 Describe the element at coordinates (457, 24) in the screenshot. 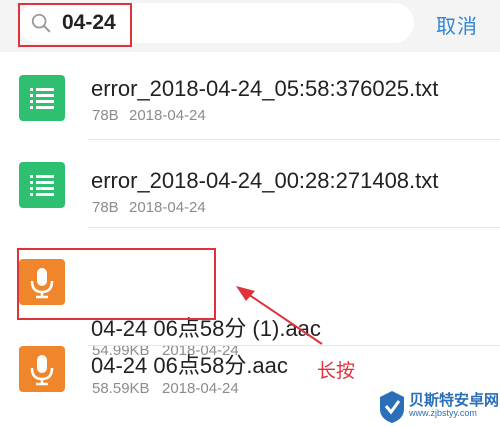

I see `cancel-button: 取消` at that location.